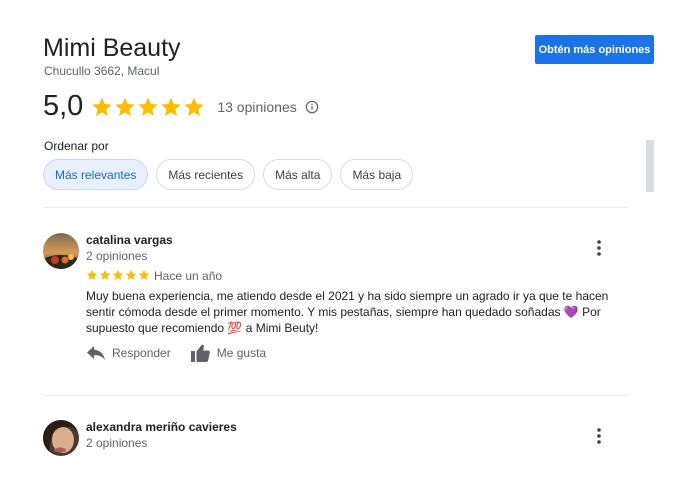  I want to click on reply-button: Responder, so click(129, 353).